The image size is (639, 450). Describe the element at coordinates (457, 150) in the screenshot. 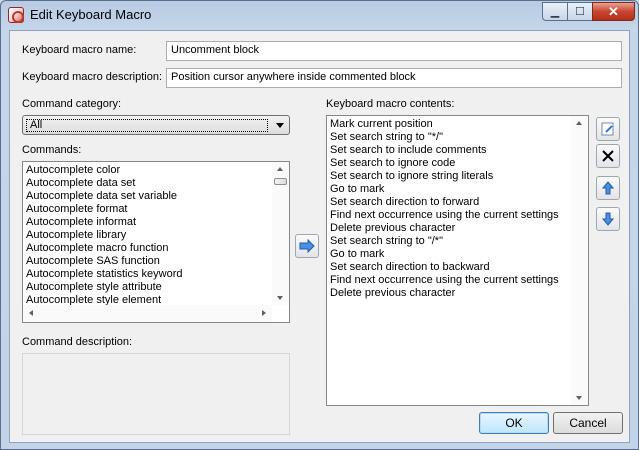

I see `list-item: Set search to include comments` at that location.